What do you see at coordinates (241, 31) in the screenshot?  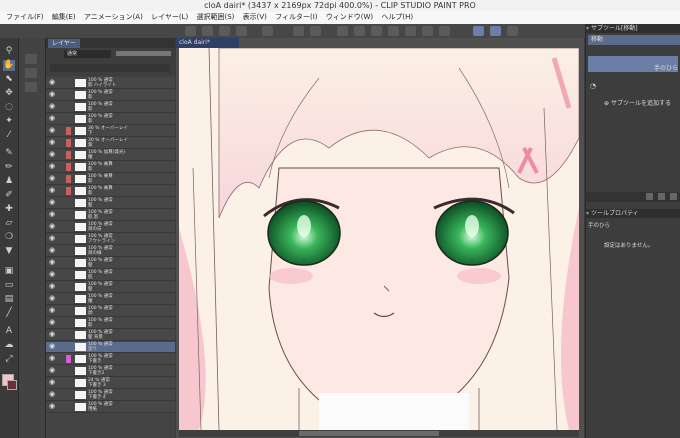 I see `save-icon` at bounding box center [241, 31].